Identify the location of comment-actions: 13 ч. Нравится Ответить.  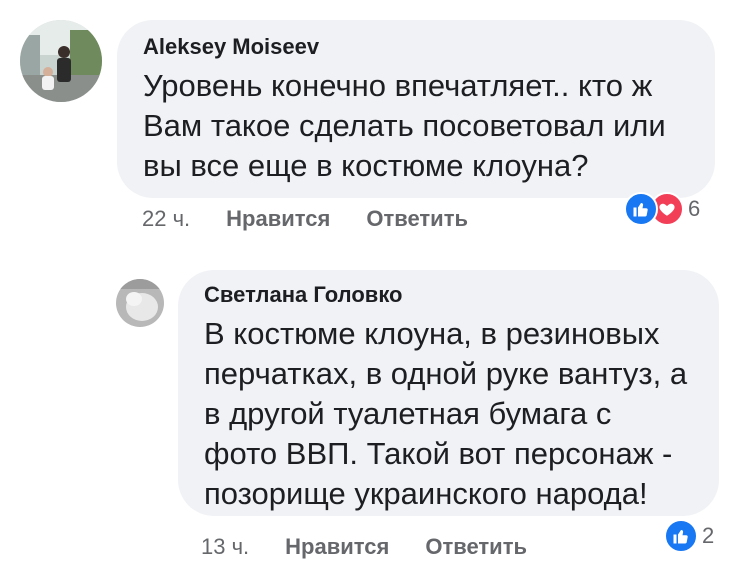
(382, 547).